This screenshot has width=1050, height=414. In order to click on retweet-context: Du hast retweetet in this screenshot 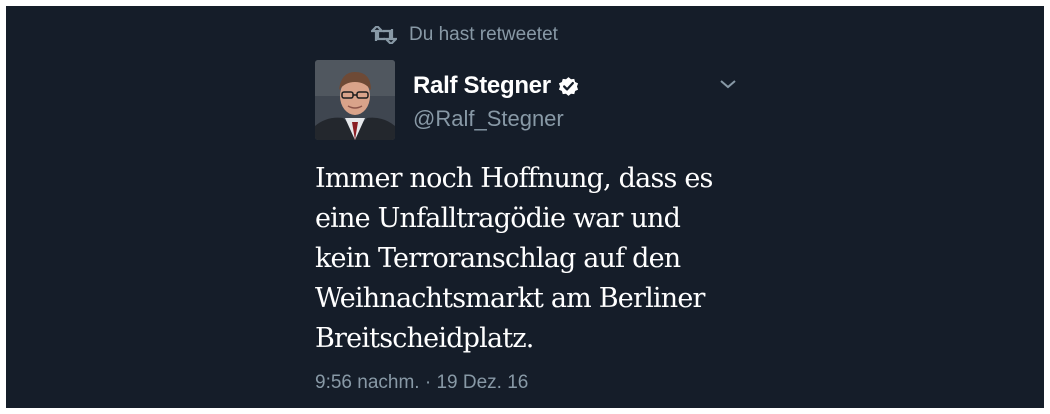, I will do `click(464, 35)`.